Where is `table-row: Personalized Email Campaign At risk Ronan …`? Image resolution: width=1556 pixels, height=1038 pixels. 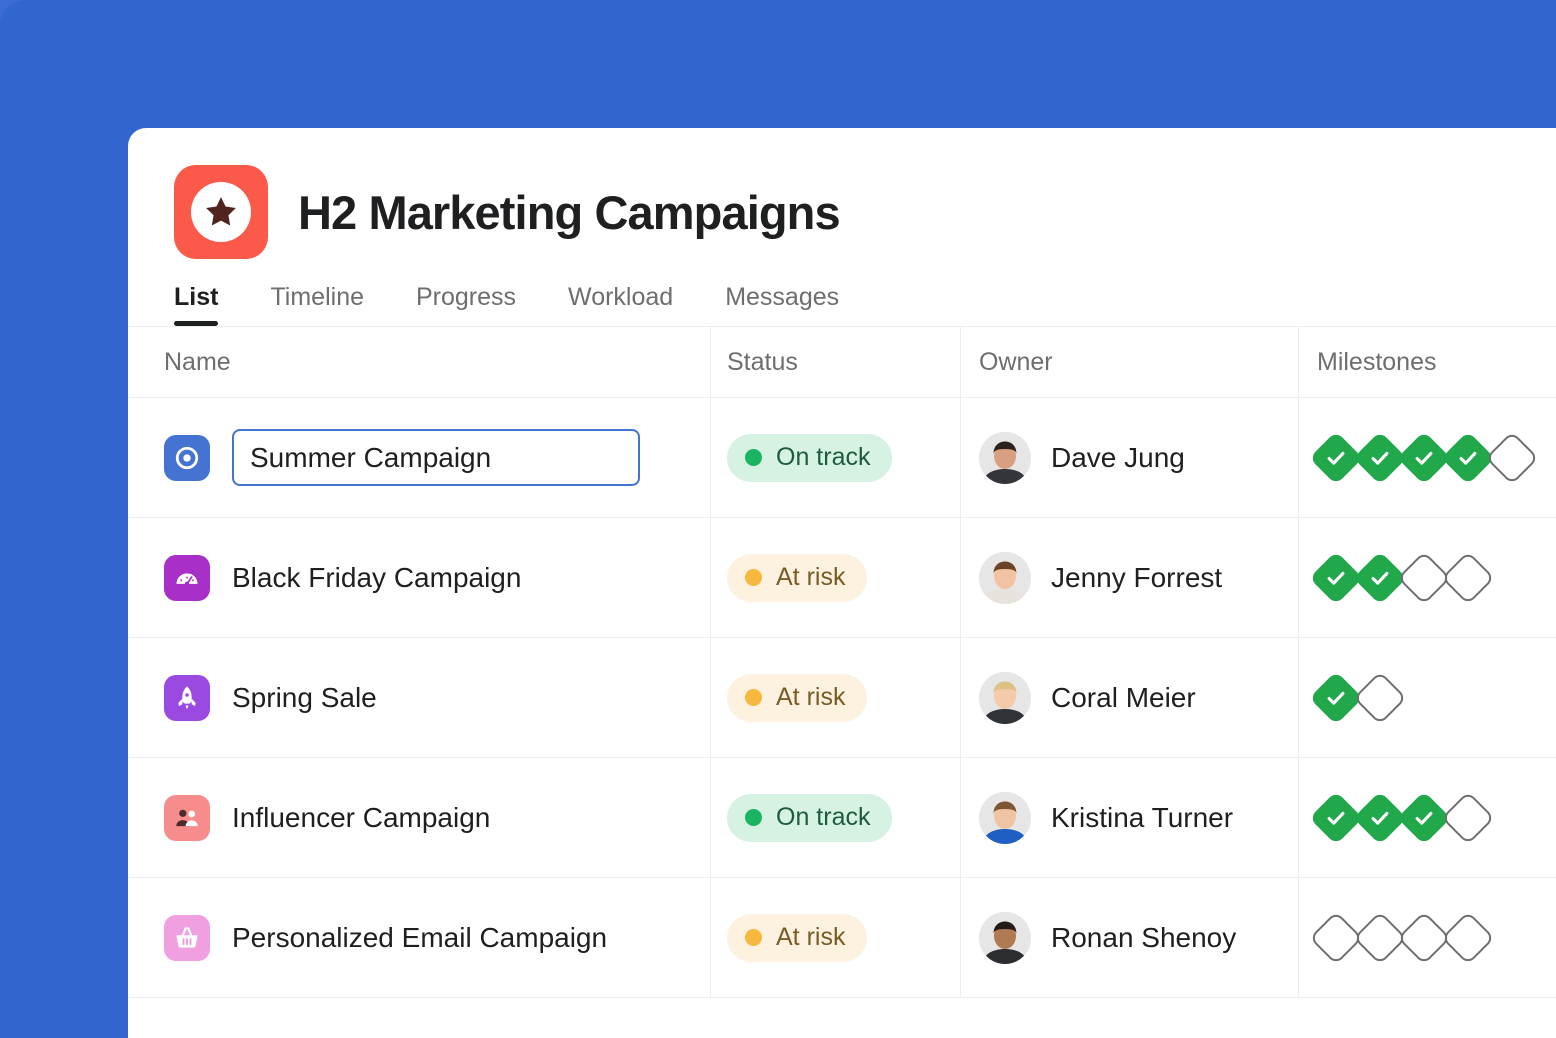
table-row: Personalized Email Campaign At risk Ronan … is located at coordinates (842, 938).